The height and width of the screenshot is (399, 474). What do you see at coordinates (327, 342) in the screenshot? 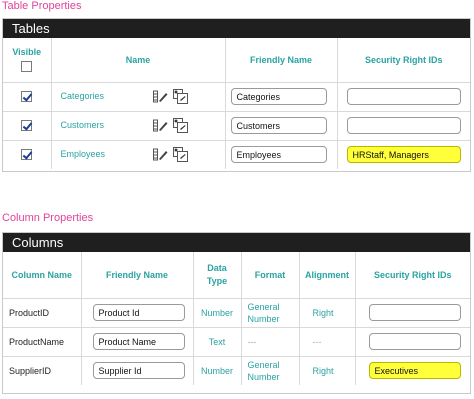
I see `alignment-cell: ---` at bounding box center [327, 342].